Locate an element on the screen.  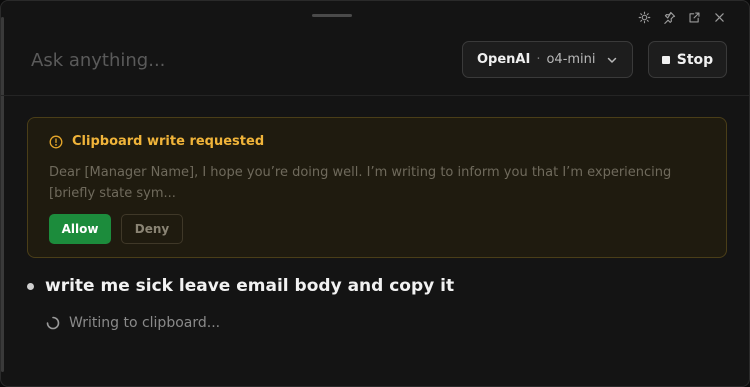
model-provider: OpenAI is located at coordinates (504, 59).